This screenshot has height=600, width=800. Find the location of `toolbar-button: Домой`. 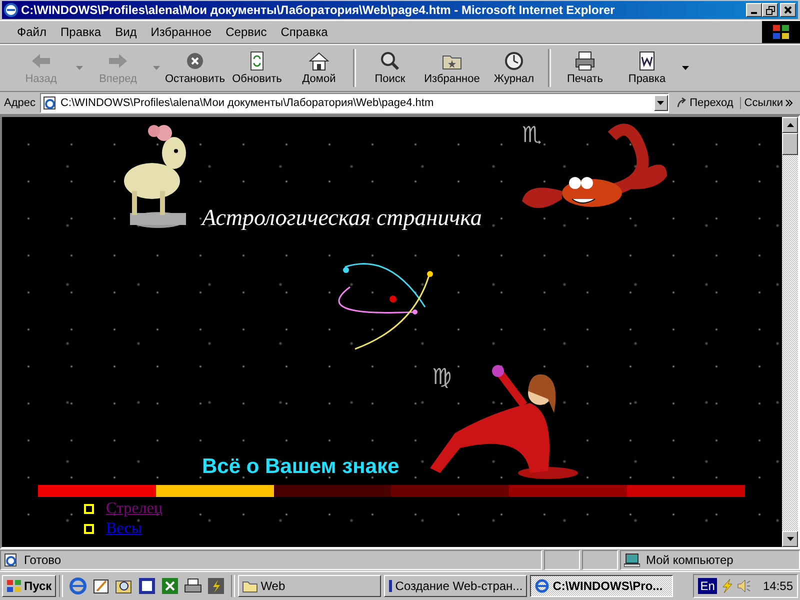

toolbar-button: Домой is located at coordinates (319, 68).